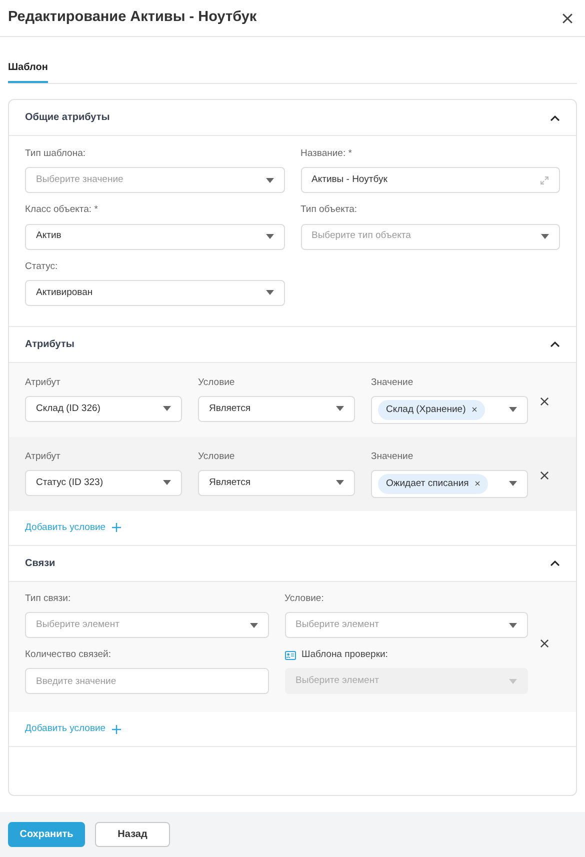 Image resolution: width=585 pixels, height=857 pixels. Describe the element at coordinates (103, 409) in the screenshot. I see `select-field: Склад (ID 326)` at that location.